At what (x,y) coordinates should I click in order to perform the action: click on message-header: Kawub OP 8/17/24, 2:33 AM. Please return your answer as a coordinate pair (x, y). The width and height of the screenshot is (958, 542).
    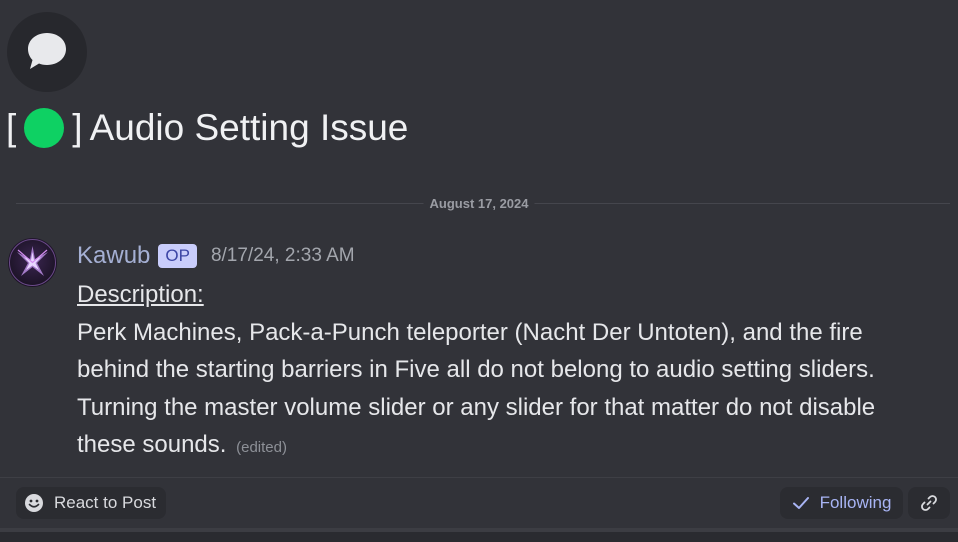
    Looking at the image, I should click on (216, 256).